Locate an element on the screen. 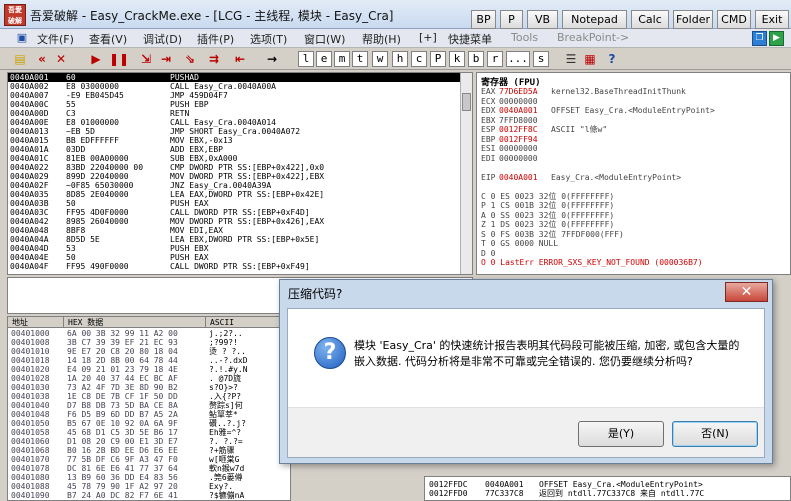 The width and height of the screenshot is (791, 501). threads-button: t is located at coordinates (360, 59).